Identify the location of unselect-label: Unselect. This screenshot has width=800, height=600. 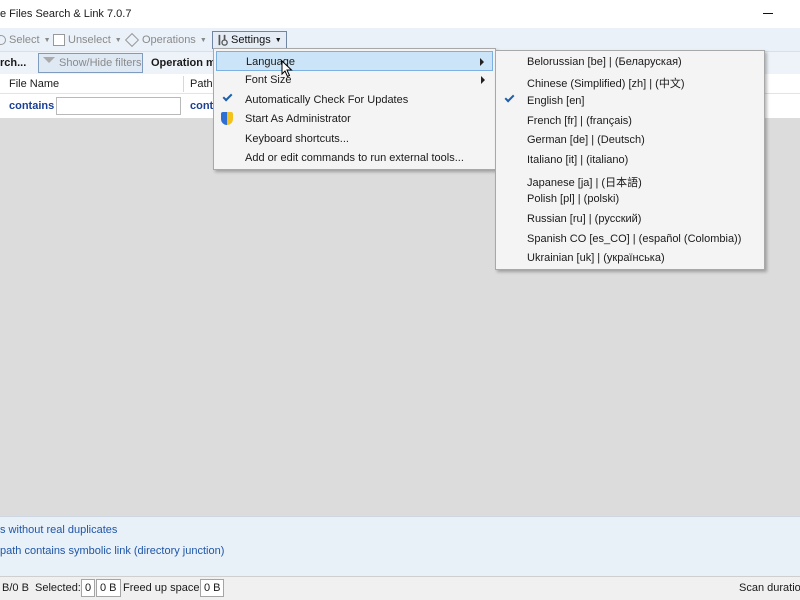
(89, 40).